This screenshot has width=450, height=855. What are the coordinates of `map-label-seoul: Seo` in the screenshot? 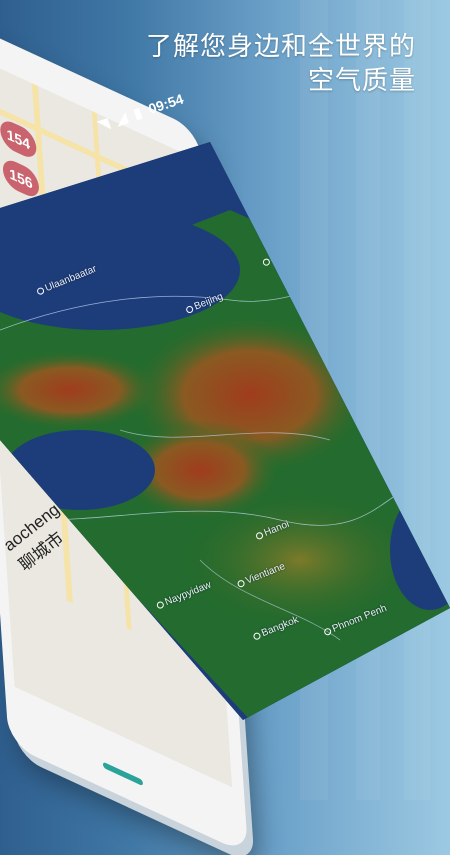 It's located at (305, 267).